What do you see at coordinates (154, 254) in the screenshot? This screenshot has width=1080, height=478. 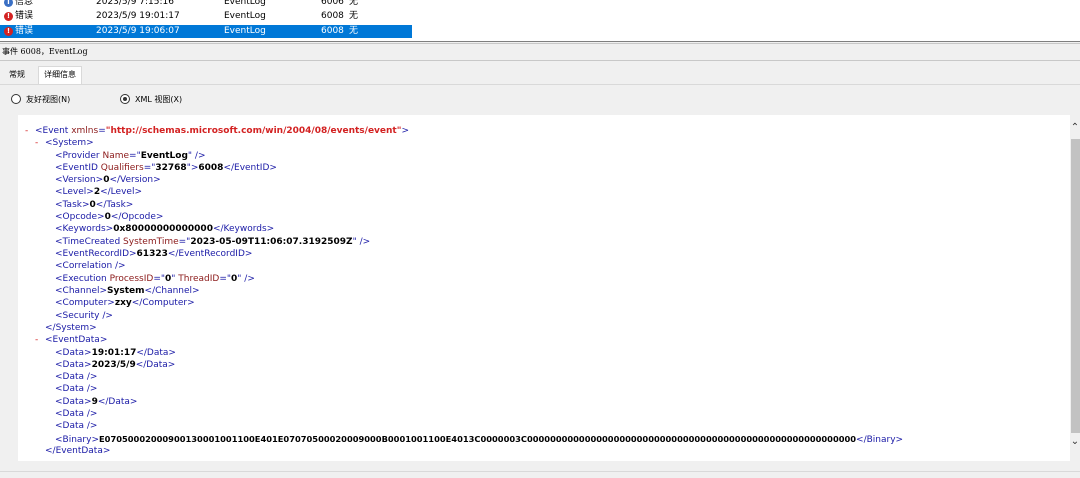 I see `xml-eventrecordid: <EventRecordID>61323</EventRecordID>` at bounding box center [154, 254].